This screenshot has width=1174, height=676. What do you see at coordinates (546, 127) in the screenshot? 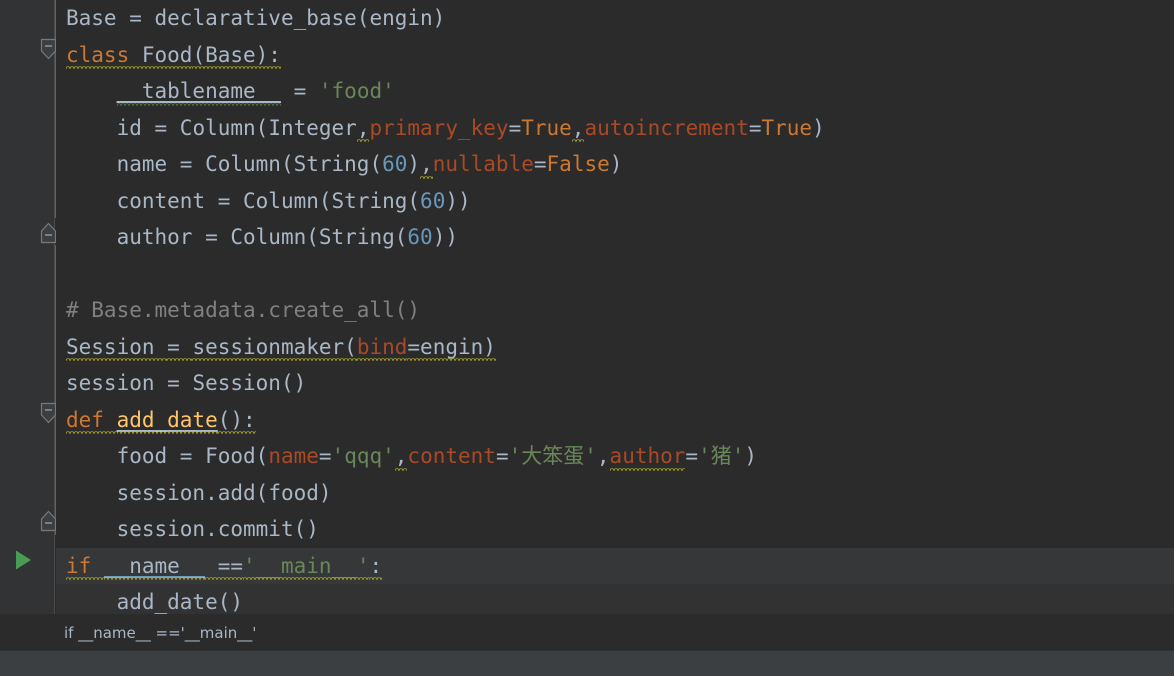
I see `code-token: True` at bounding box center [546, 127].